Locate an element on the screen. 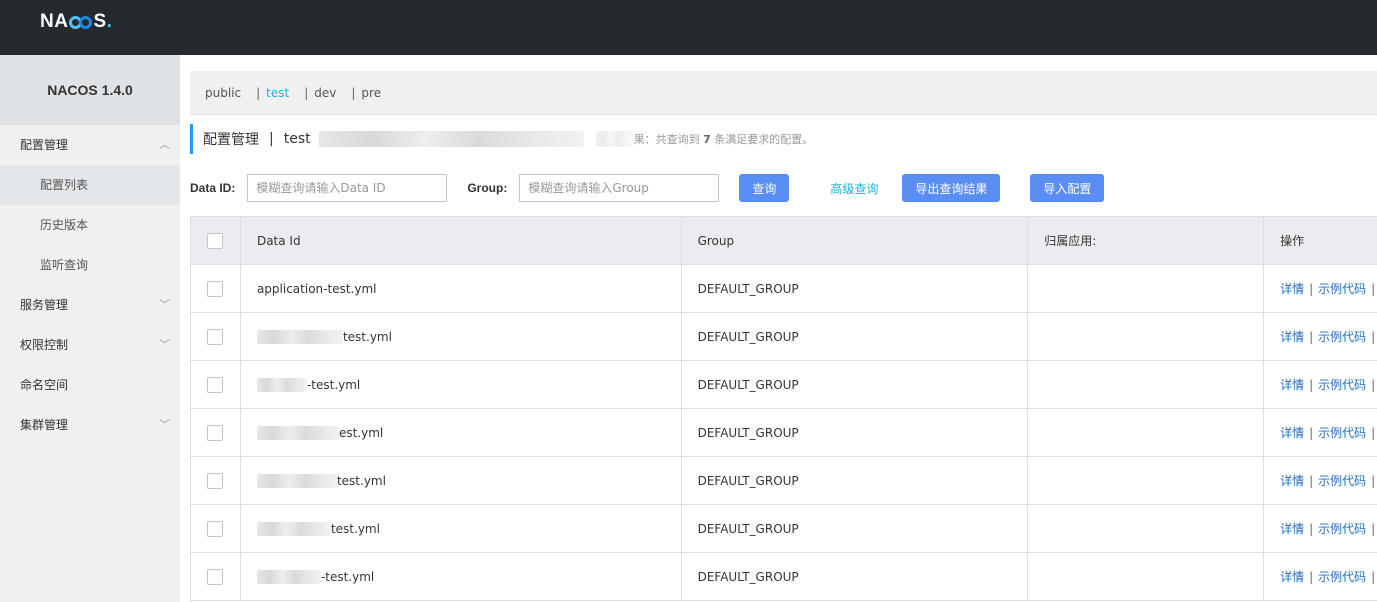 Image resolution: width=1377 pixels, height=602 pixels. sidebar-item-label: 命名空间 is located at coordinates (44, 385).